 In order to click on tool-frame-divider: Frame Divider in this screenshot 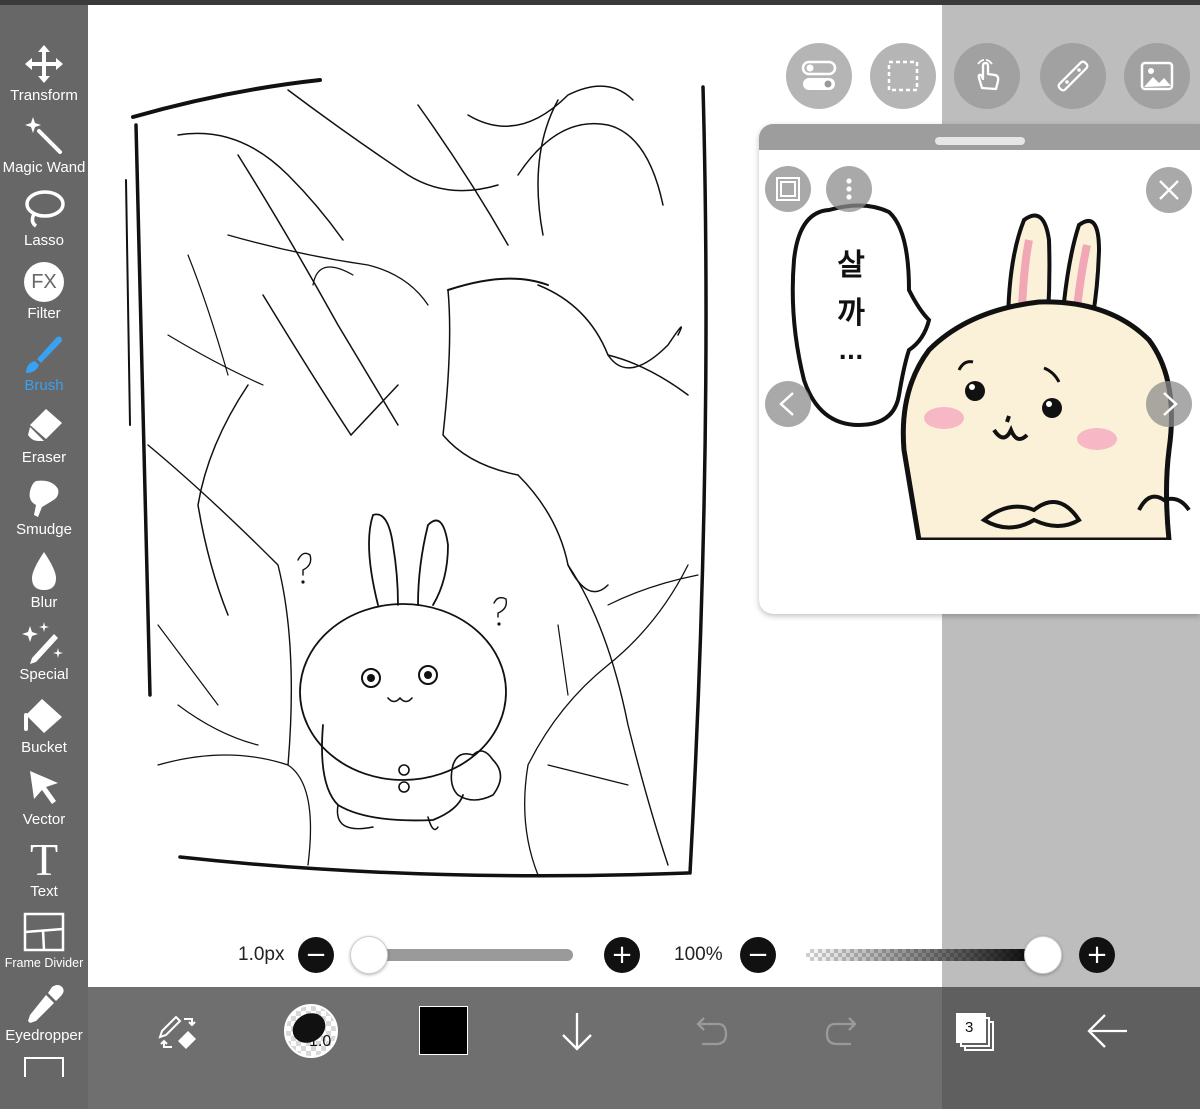, I will do `click(44, 944)`.